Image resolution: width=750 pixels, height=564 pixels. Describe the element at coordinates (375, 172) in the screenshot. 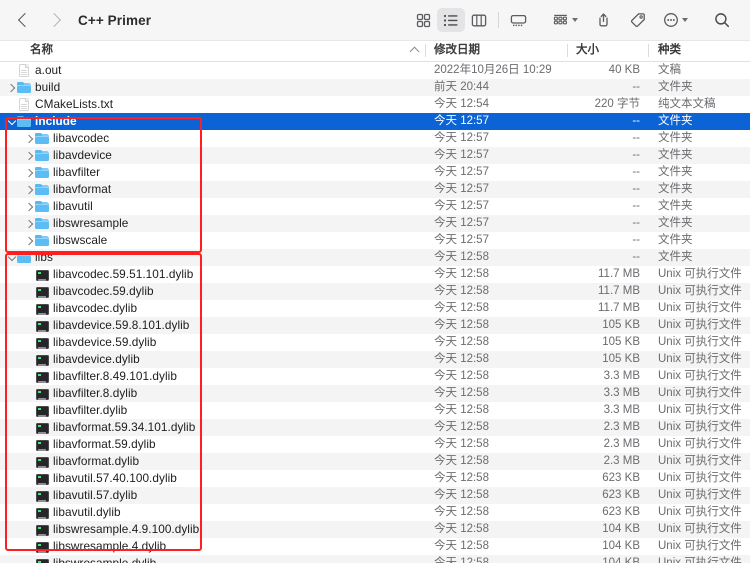

I see `table-row: libavfilter 今天 12:57 -- 文件夹` at that location.